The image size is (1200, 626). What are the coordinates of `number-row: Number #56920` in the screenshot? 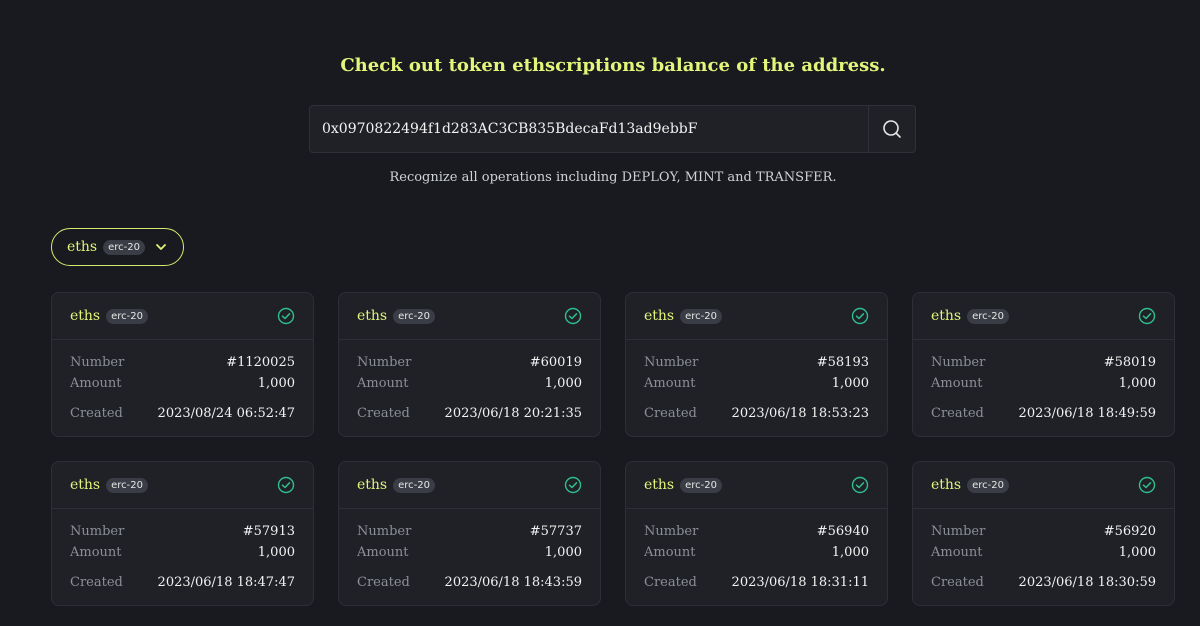 It's located at (1043, 531).